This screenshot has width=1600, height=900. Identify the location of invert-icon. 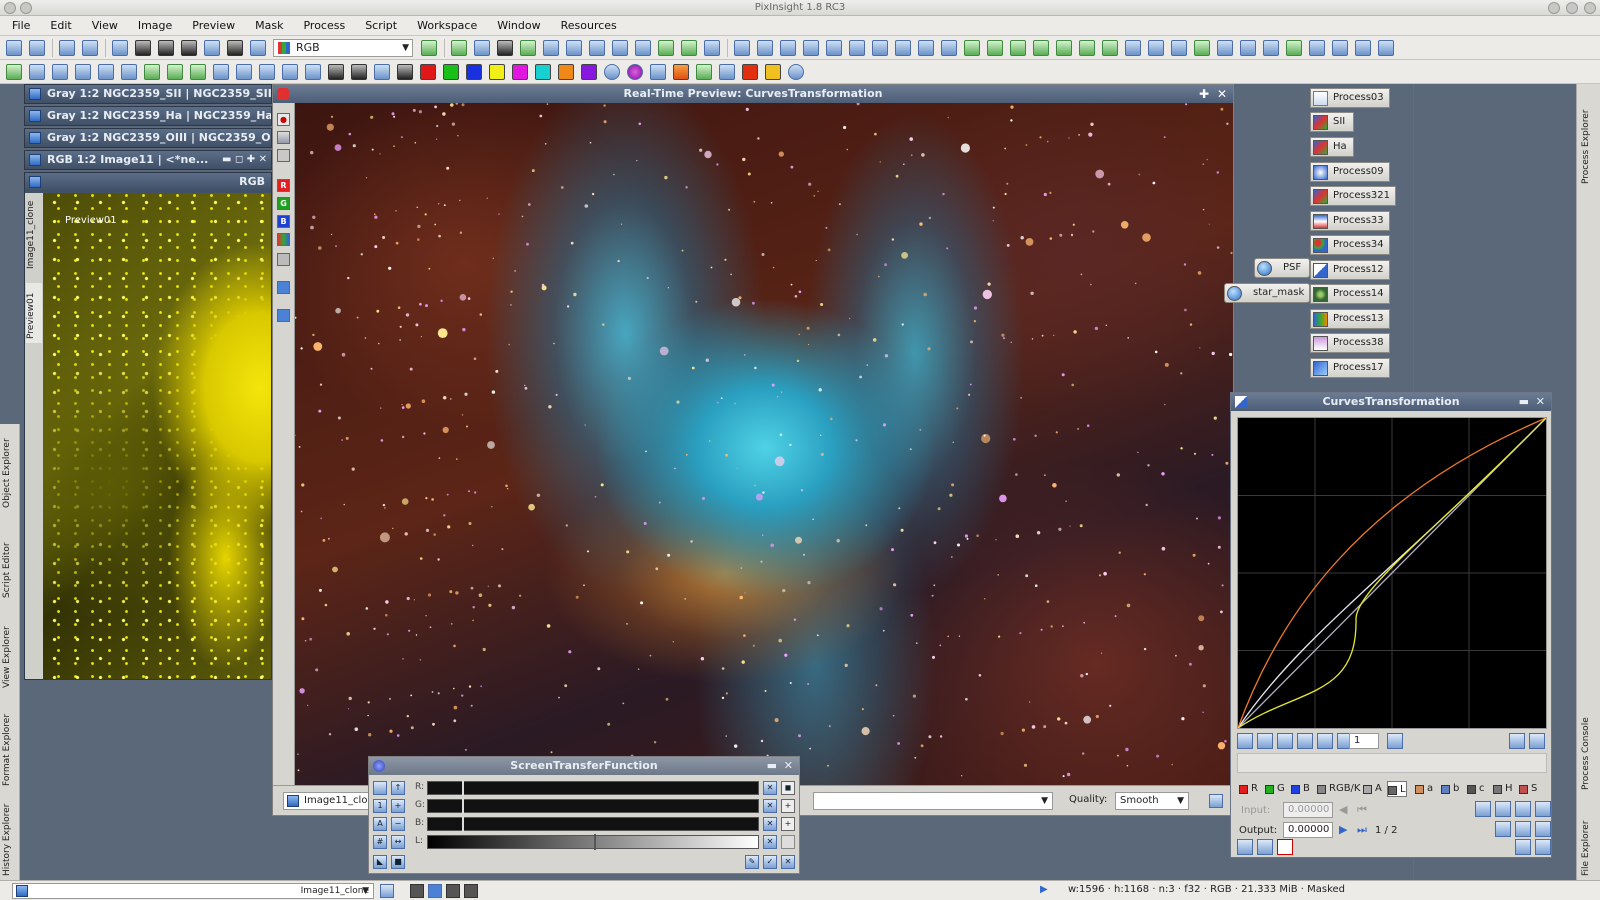
(336, 71).